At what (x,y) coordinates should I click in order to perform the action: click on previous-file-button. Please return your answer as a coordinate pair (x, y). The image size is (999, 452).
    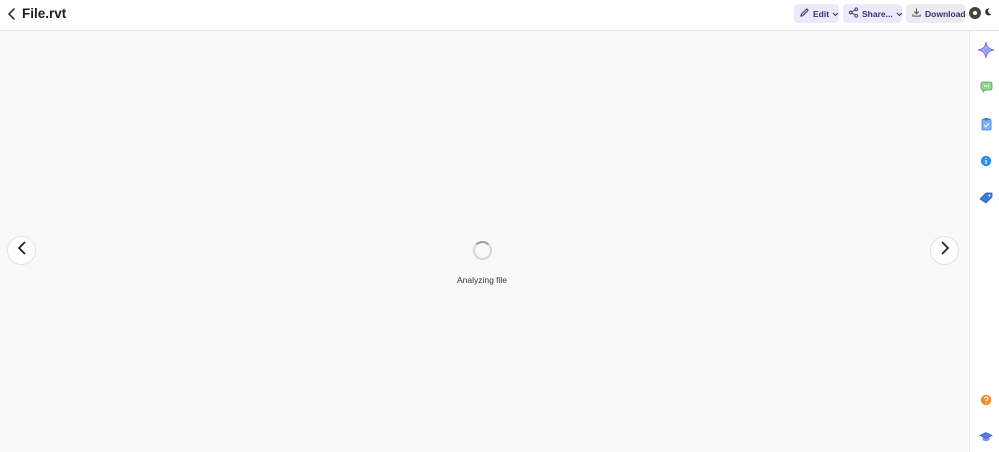
    Looking at the image, I should click on (21, 250).